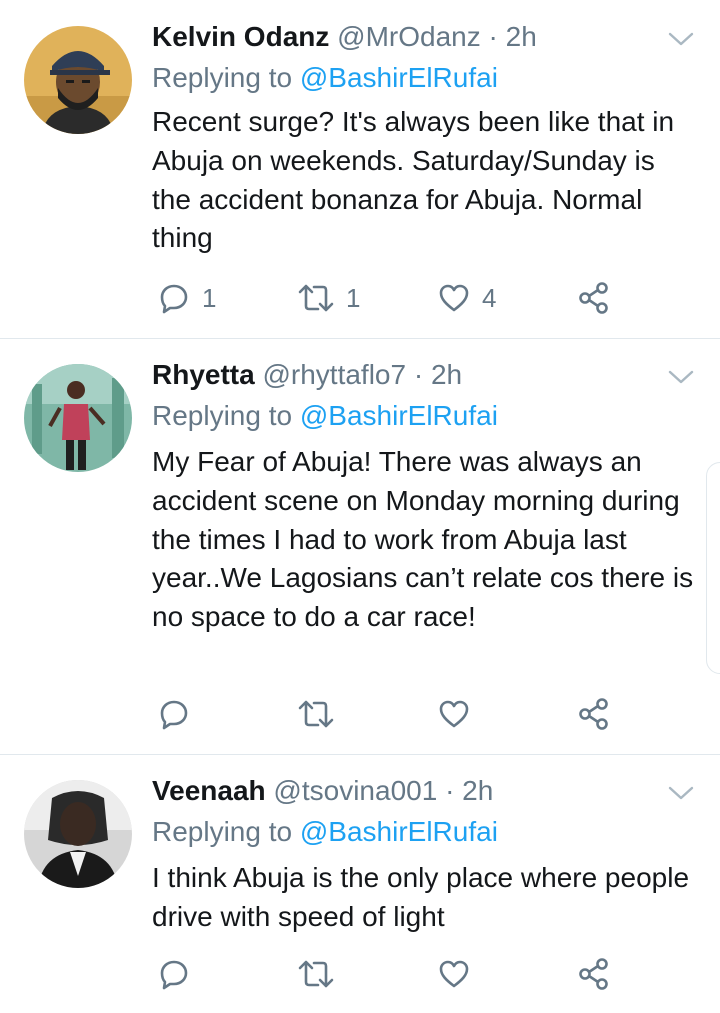 The image size is (720, 1013). What do you see at coordinates (240, 36) in the screenshot?
I see `display-name: Kelvin Odanz` at bounding box center [240, 36].